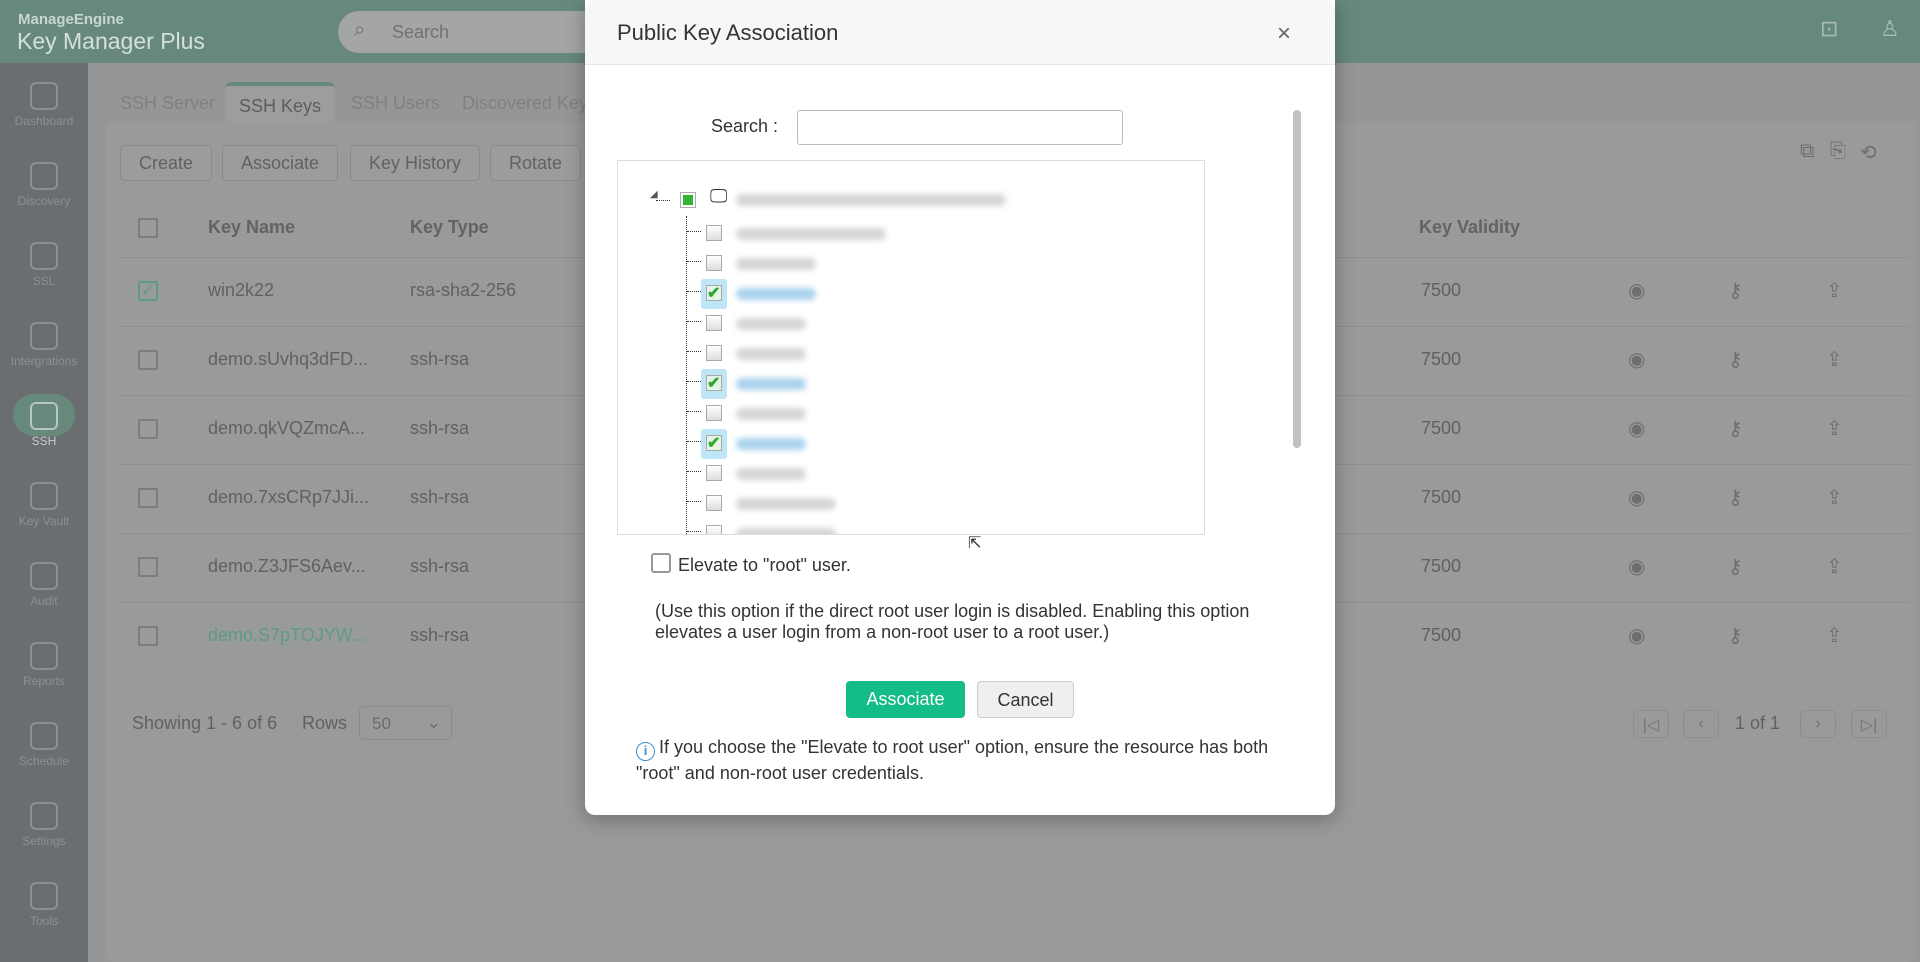 The height and width of the screenshot is (962, 1920). What do you see at coordinates (975, 543) in the screenshot?
I see `mouse-cursor-icon: ⇱` at bounding box center [975, 543].